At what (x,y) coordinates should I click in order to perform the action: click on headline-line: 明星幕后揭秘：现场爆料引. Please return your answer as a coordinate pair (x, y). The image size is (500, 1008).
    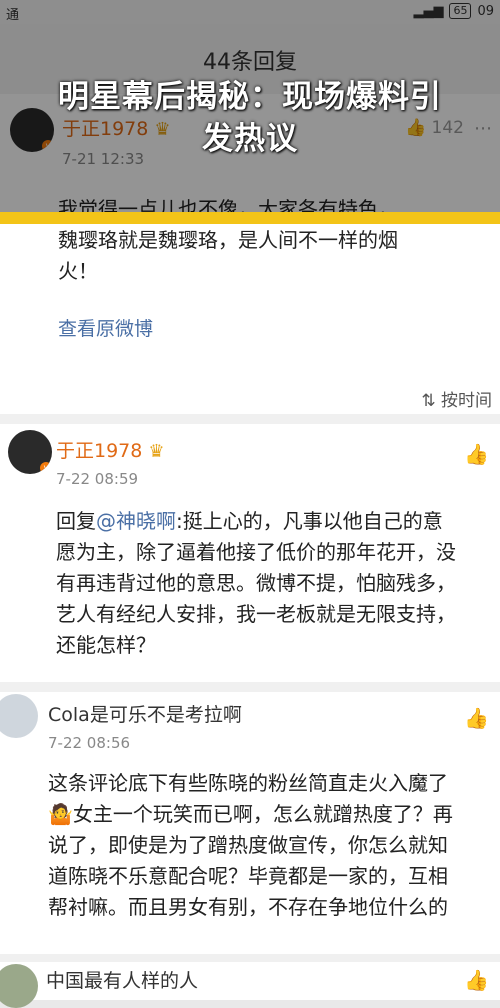
    Looking at the image, I should click on (250, 97).